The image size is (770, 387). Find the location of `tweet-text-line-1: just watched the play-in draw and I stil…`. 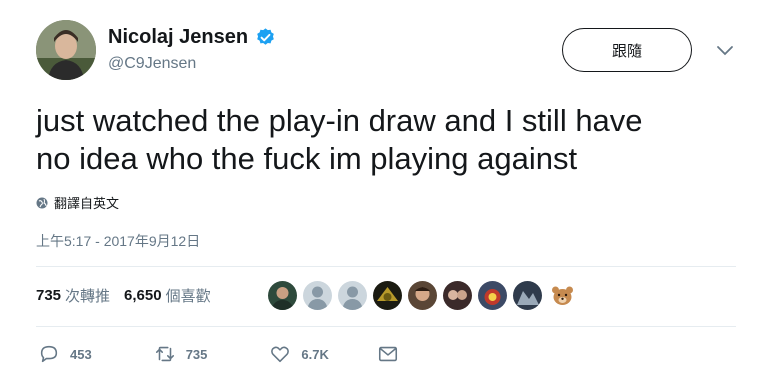

tweet-text-line-1: just watched the play-in draw and I stil… is located at coordinates (339, 120).